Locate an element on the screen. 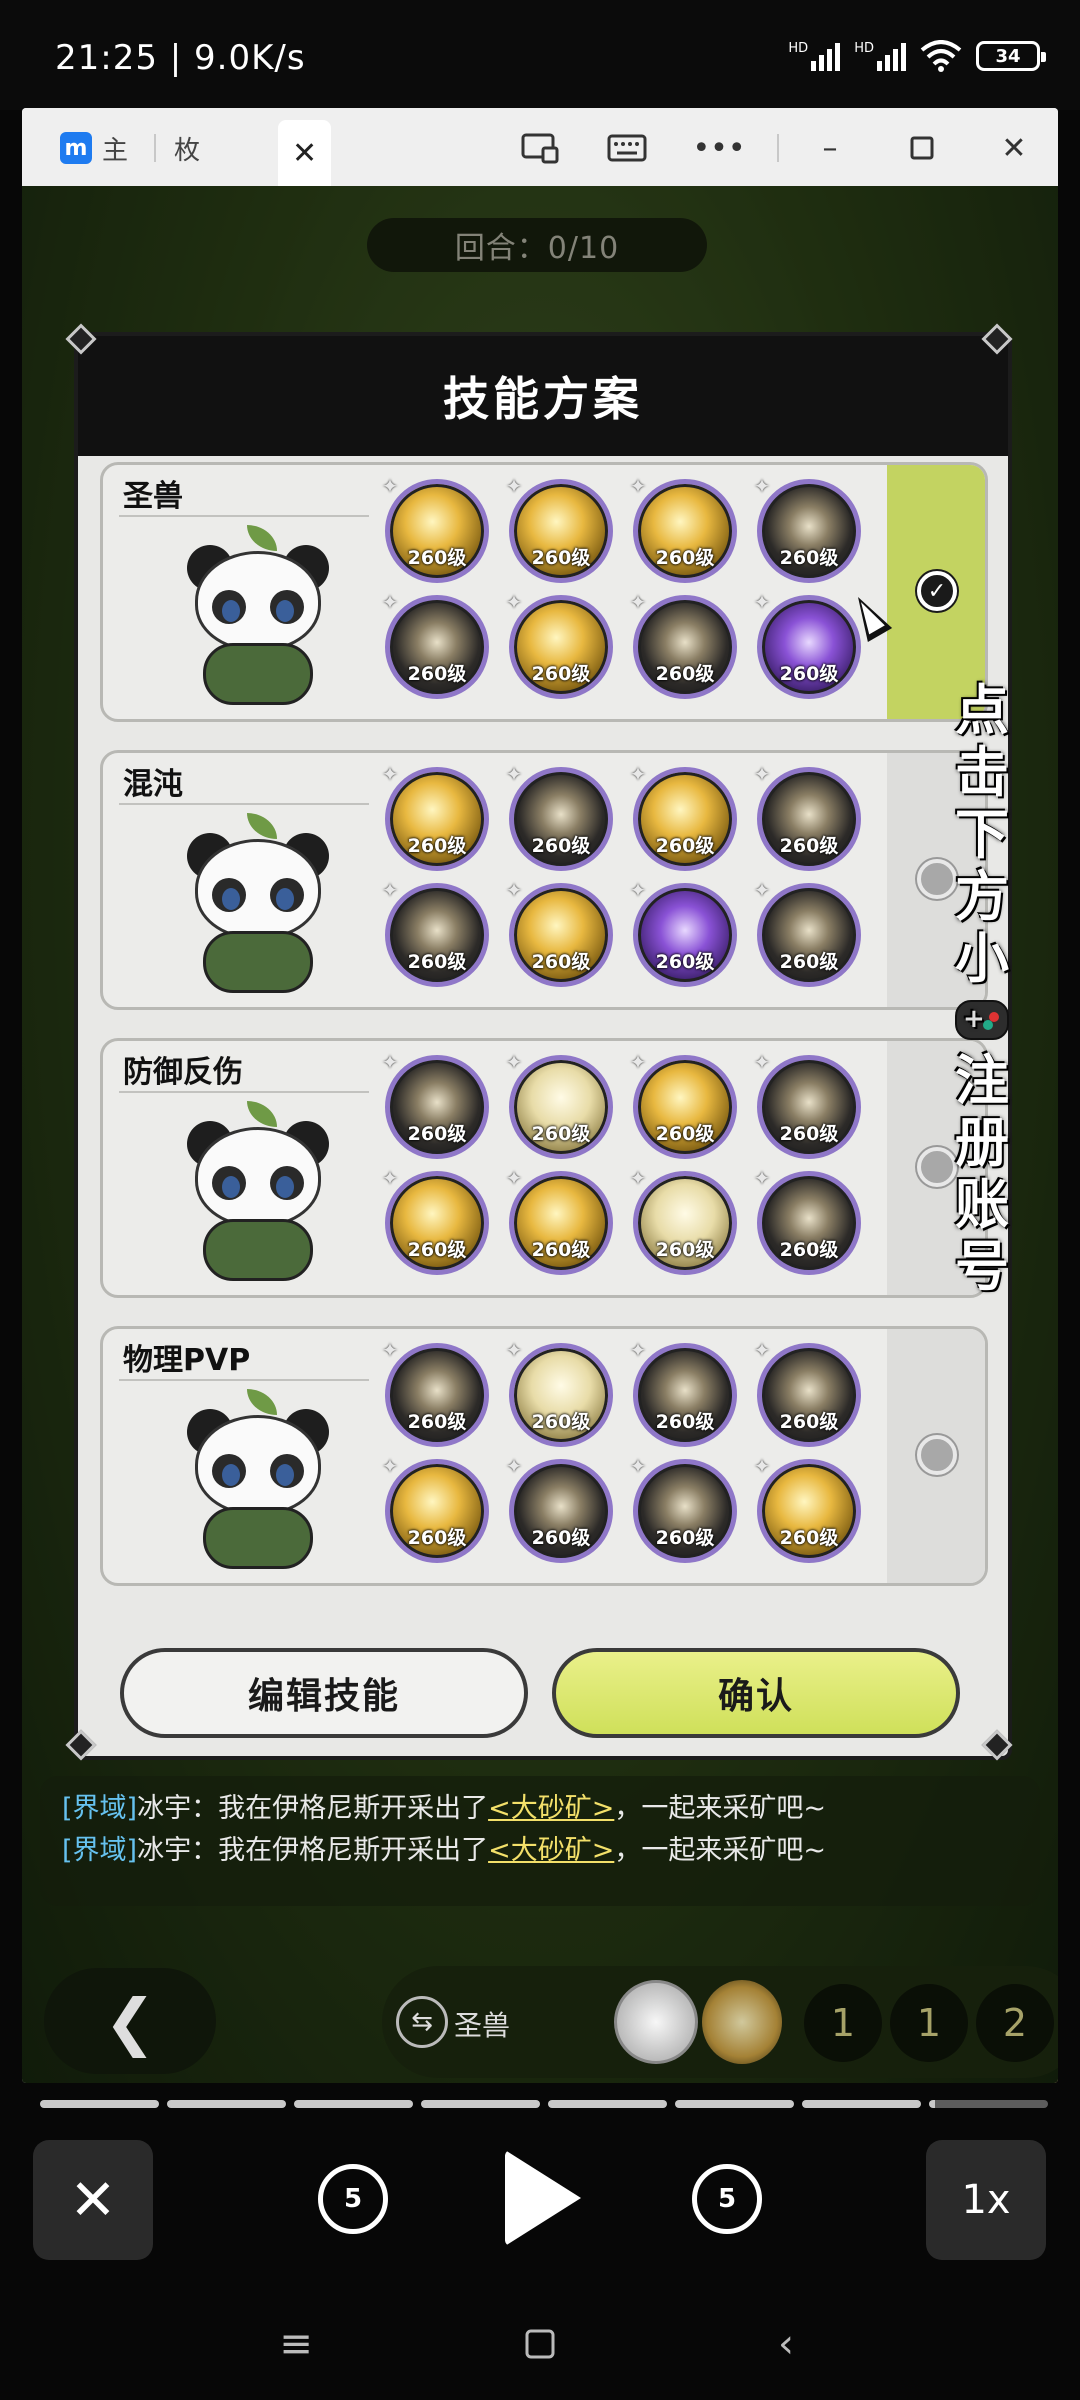 The image size is (1080, 2400). minimize-icon: – is located at coordinates (830, 148).